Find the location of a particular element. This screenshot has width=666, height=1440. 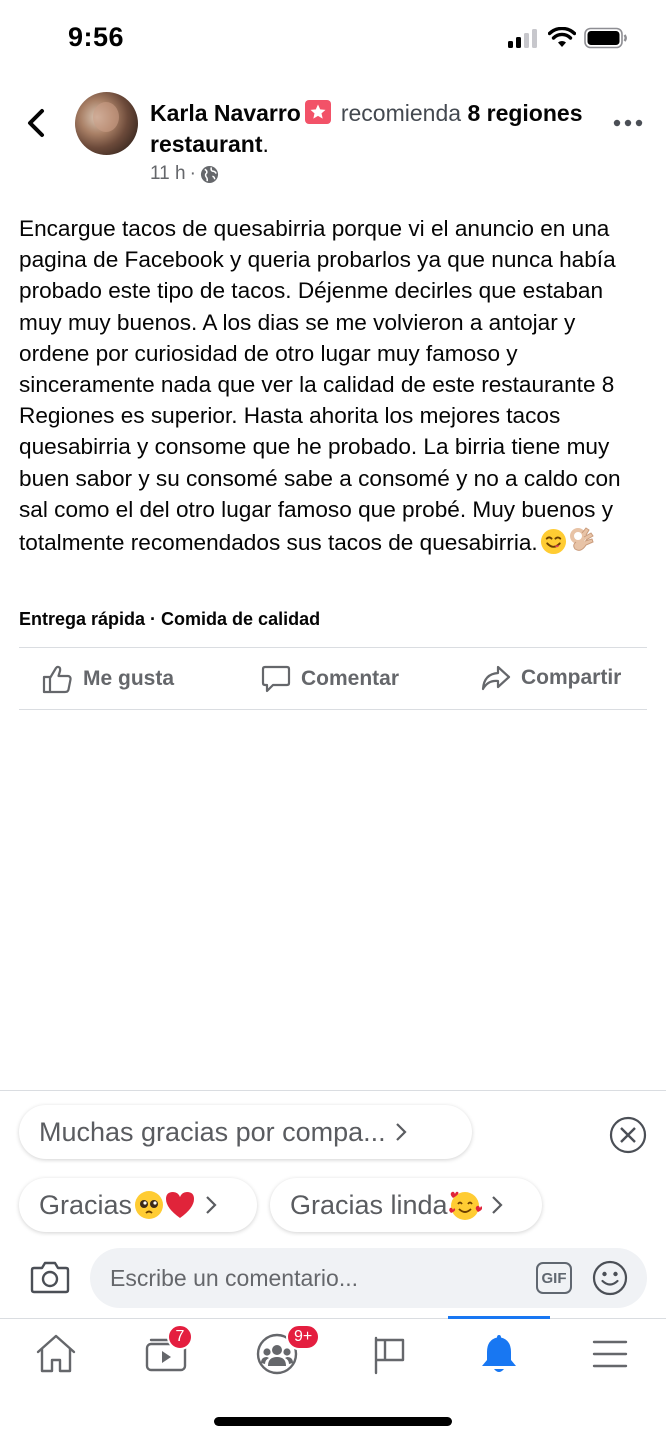

home-icon is located at coordinates (56, 1353).